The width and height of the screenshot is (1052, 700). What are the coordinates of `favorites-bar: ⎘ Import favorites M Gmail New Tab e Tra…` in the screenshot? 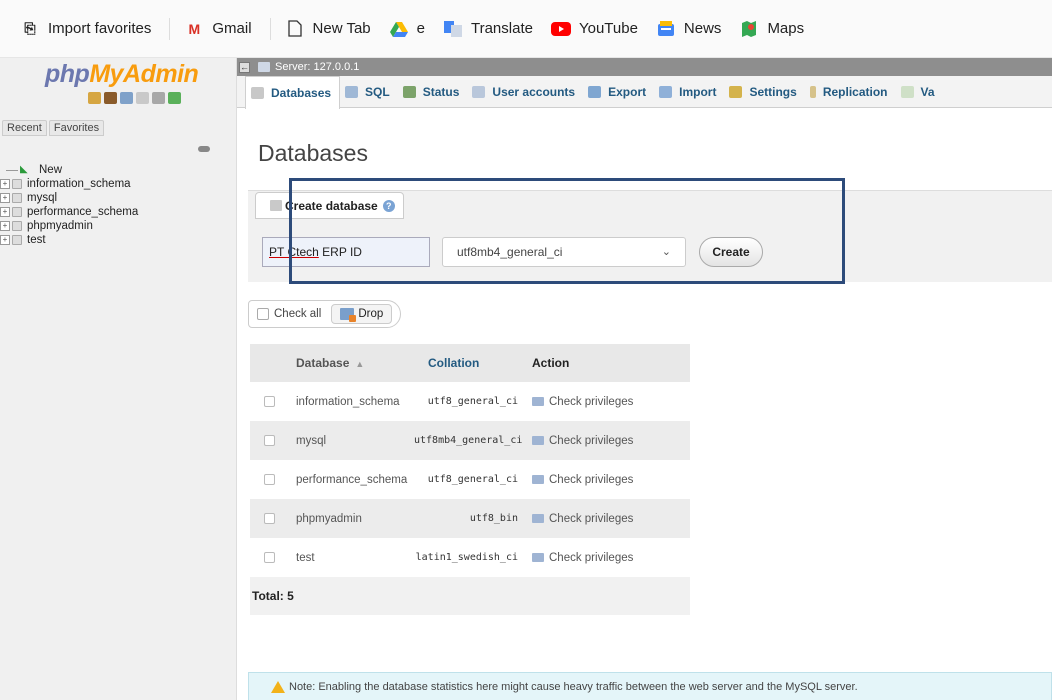 It's located at (526, 29).